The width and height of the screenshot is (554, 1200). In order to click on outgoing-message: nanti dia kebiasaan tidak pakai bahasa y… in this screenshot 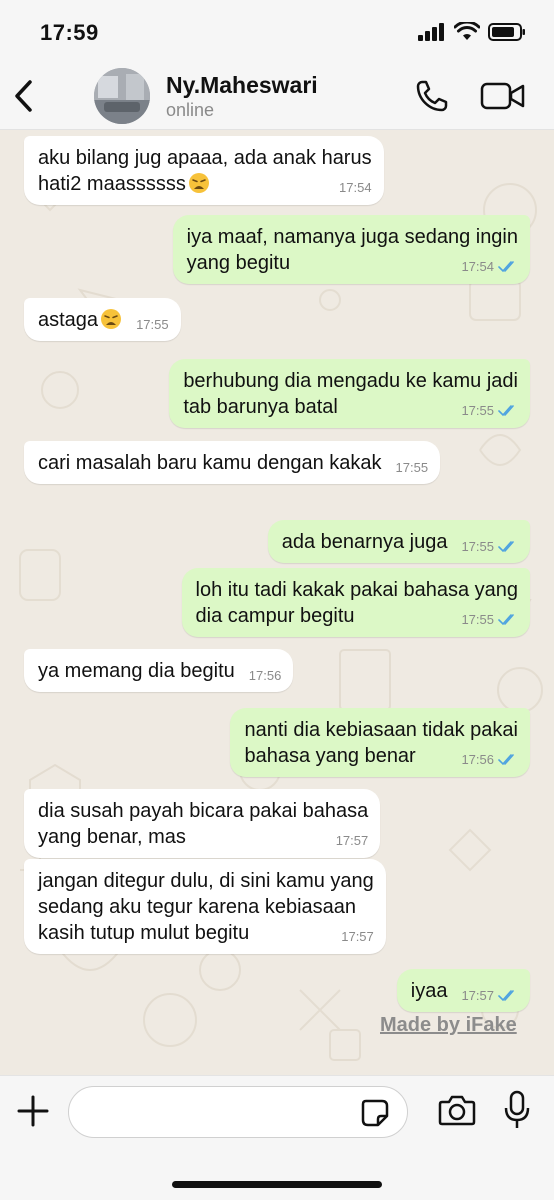, I will do `click(380, 742)`.